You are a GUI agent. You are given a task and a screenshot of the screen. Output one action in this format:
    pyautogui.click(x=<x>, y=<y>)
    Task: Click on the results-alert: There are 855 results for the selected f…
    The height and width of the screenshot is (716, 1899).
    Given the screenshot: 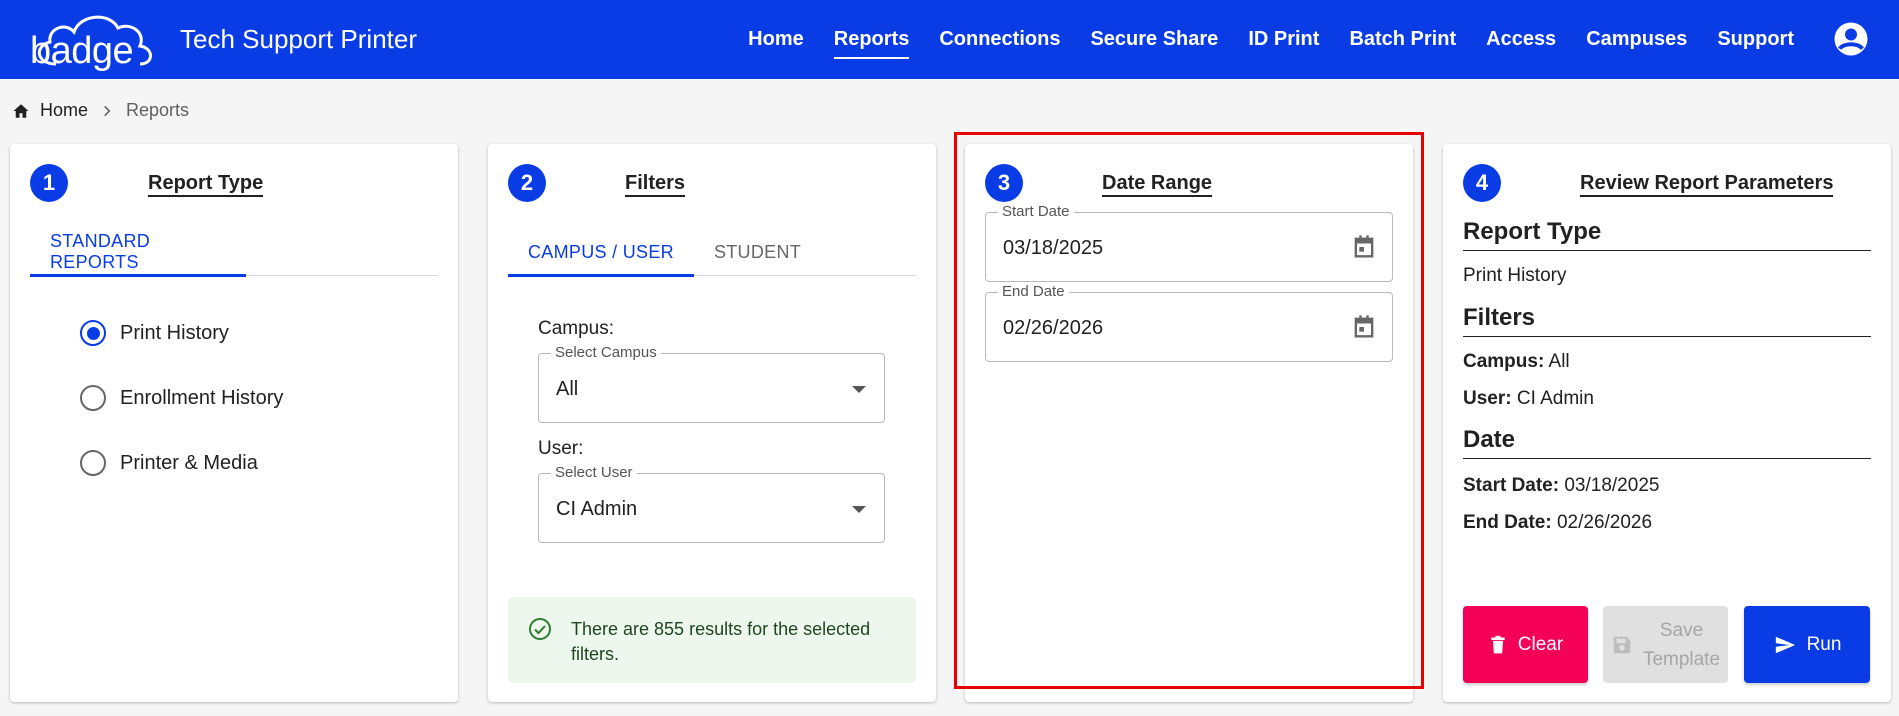 What is the action you would take?
    pyautogui.click(x=712, y=640)
    